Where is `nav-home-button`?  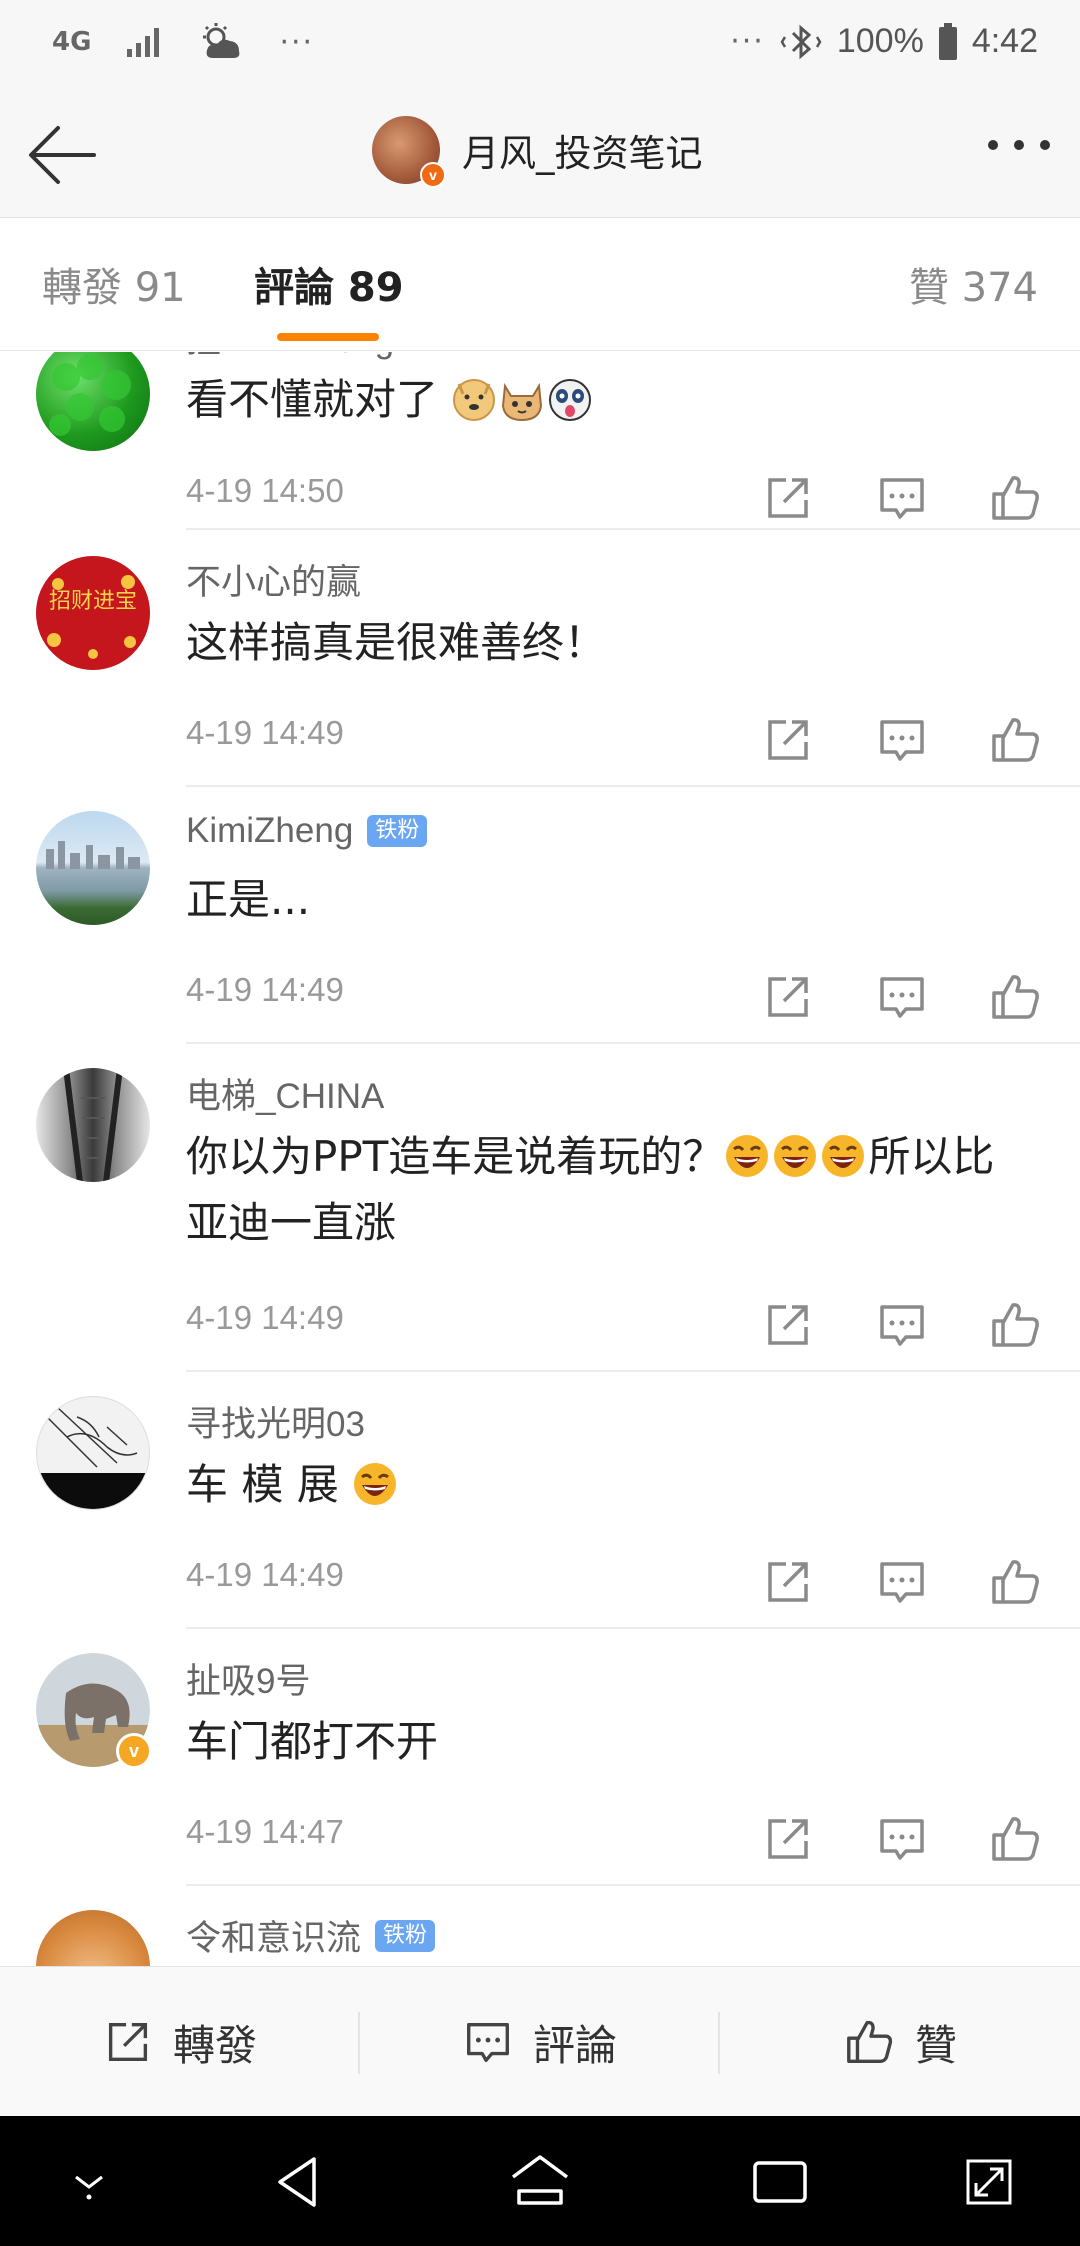 nav-home-button is located at coordinates (540, 2182).